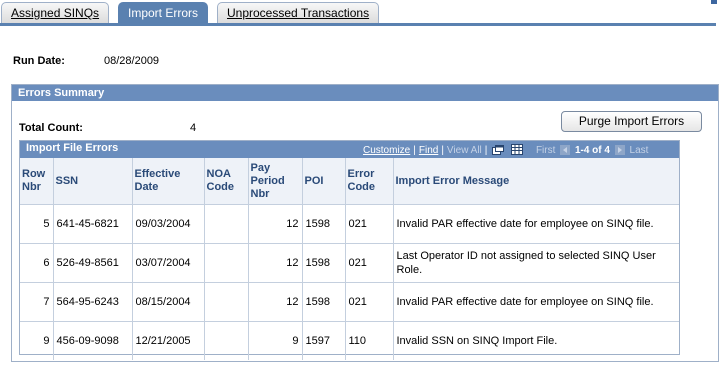 The width and height of the screenshot is (723, 367). What do you see at coordinates (93, 181) in the screenshot?
I see `col-header-ssn: SSN` at bounding box center [93, 181].